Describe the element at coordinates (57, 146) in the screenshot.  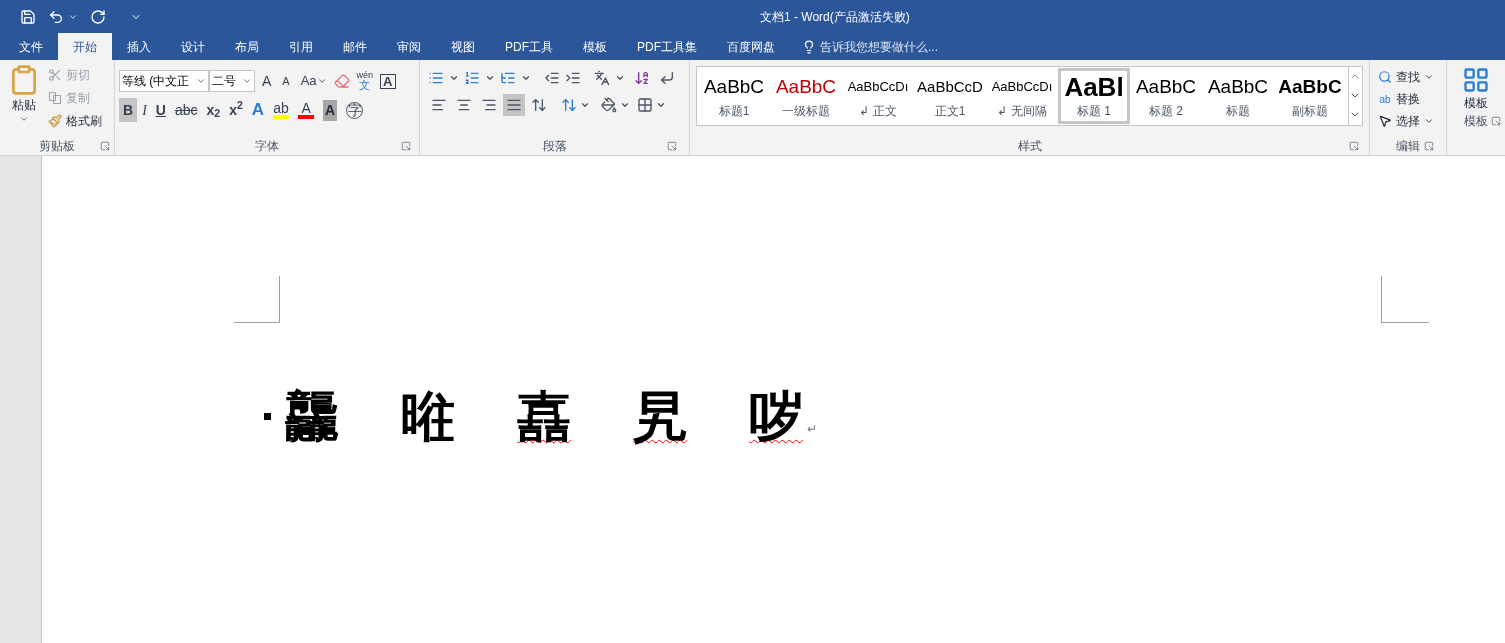
I see `group-label: 剪贴板` at that location.